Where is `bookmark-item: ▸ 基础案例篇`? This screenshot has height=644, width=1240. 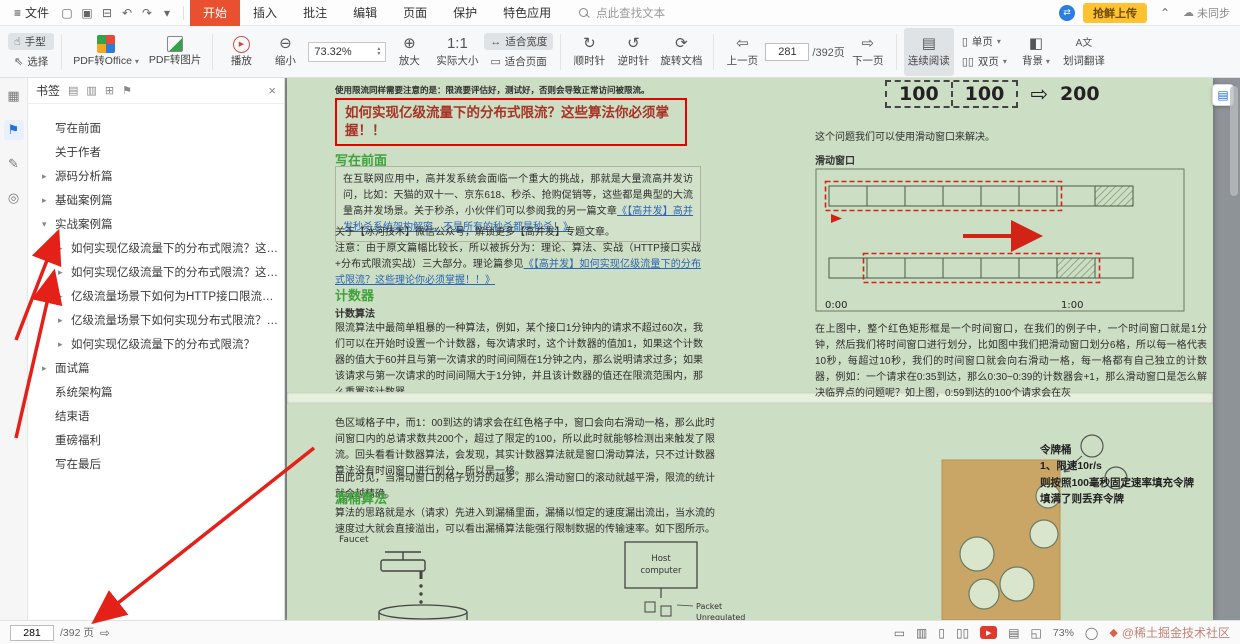
bookmark-item: ▸ 基础案例篇 is located at coordinates (156, 200).